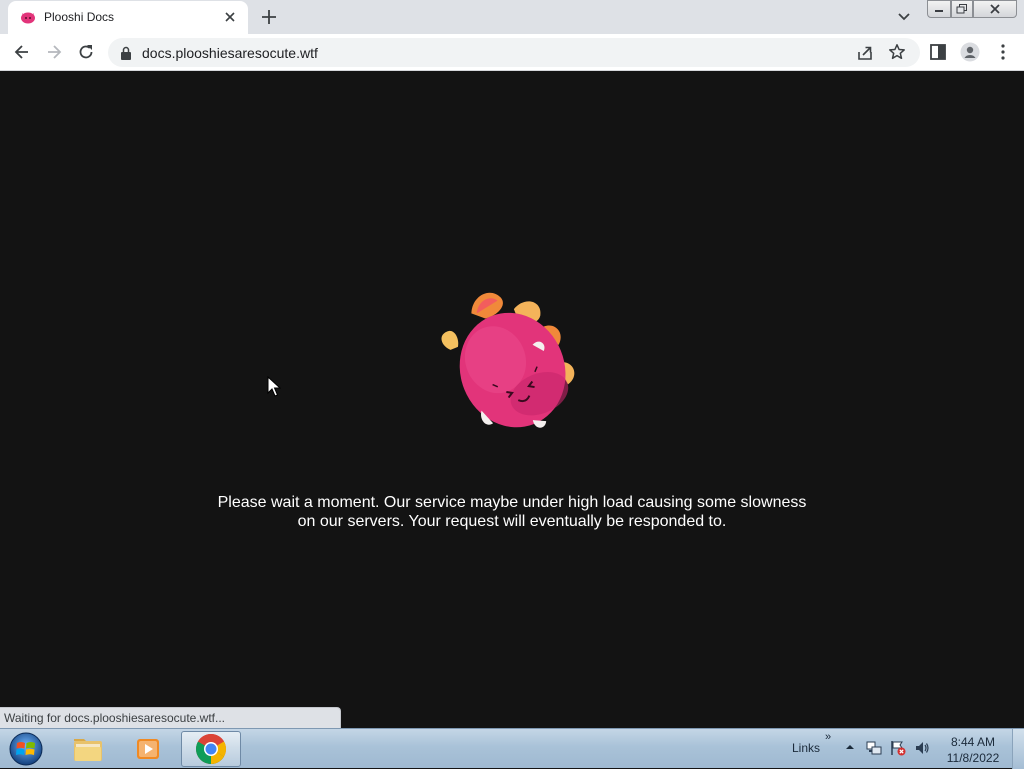 The height and width of the screenshot is (769, 1024). What do you see at coordinates (512, 17) in the screenshot?
I see `tab-strip: Plooshi Docs` at bounding box center [512, 17].